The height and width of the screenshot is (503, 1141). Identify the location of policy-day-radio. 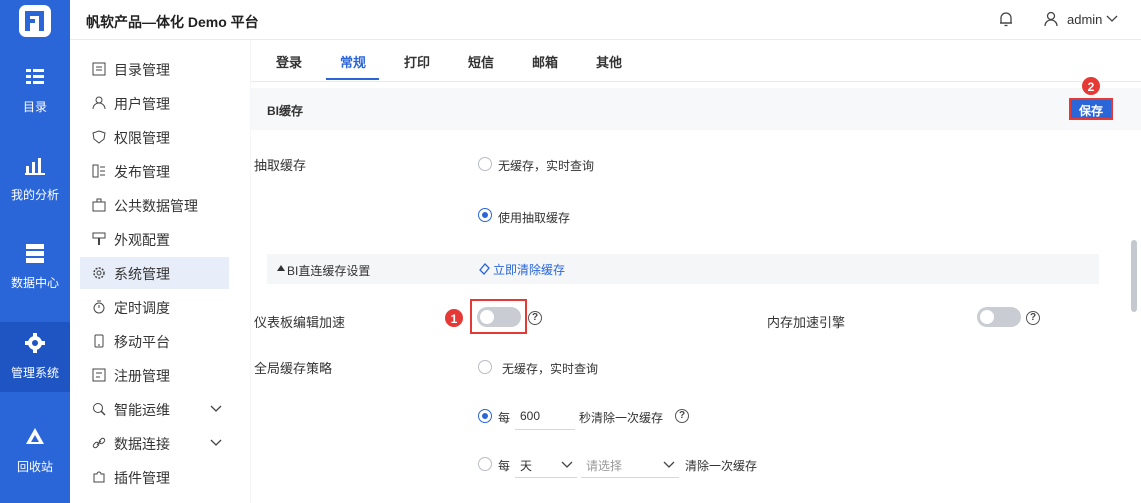
(485, 464).